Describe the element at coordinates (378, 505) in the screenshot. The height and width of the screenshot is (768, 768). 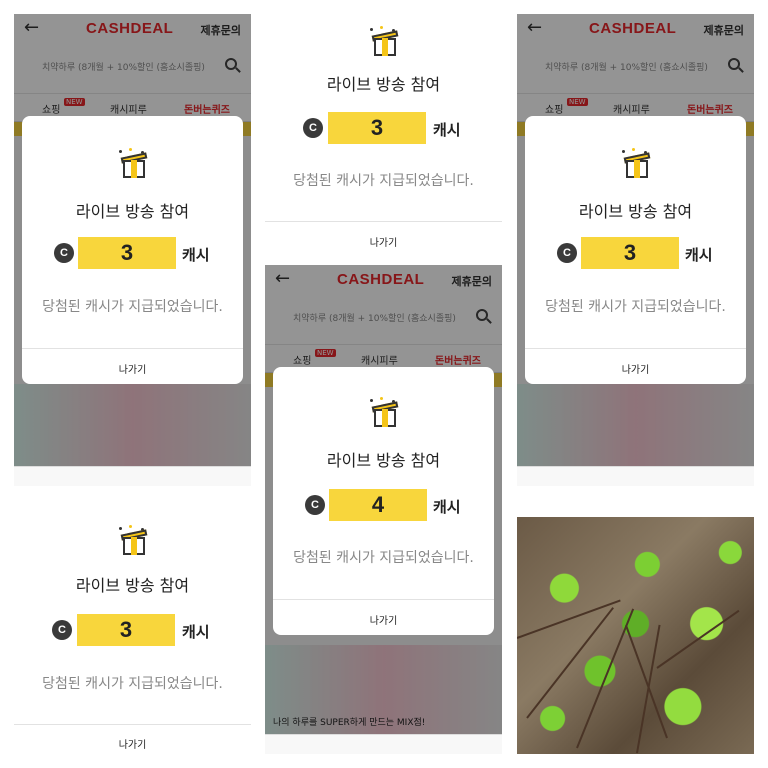
I see `cash-amount: 4` at that location.